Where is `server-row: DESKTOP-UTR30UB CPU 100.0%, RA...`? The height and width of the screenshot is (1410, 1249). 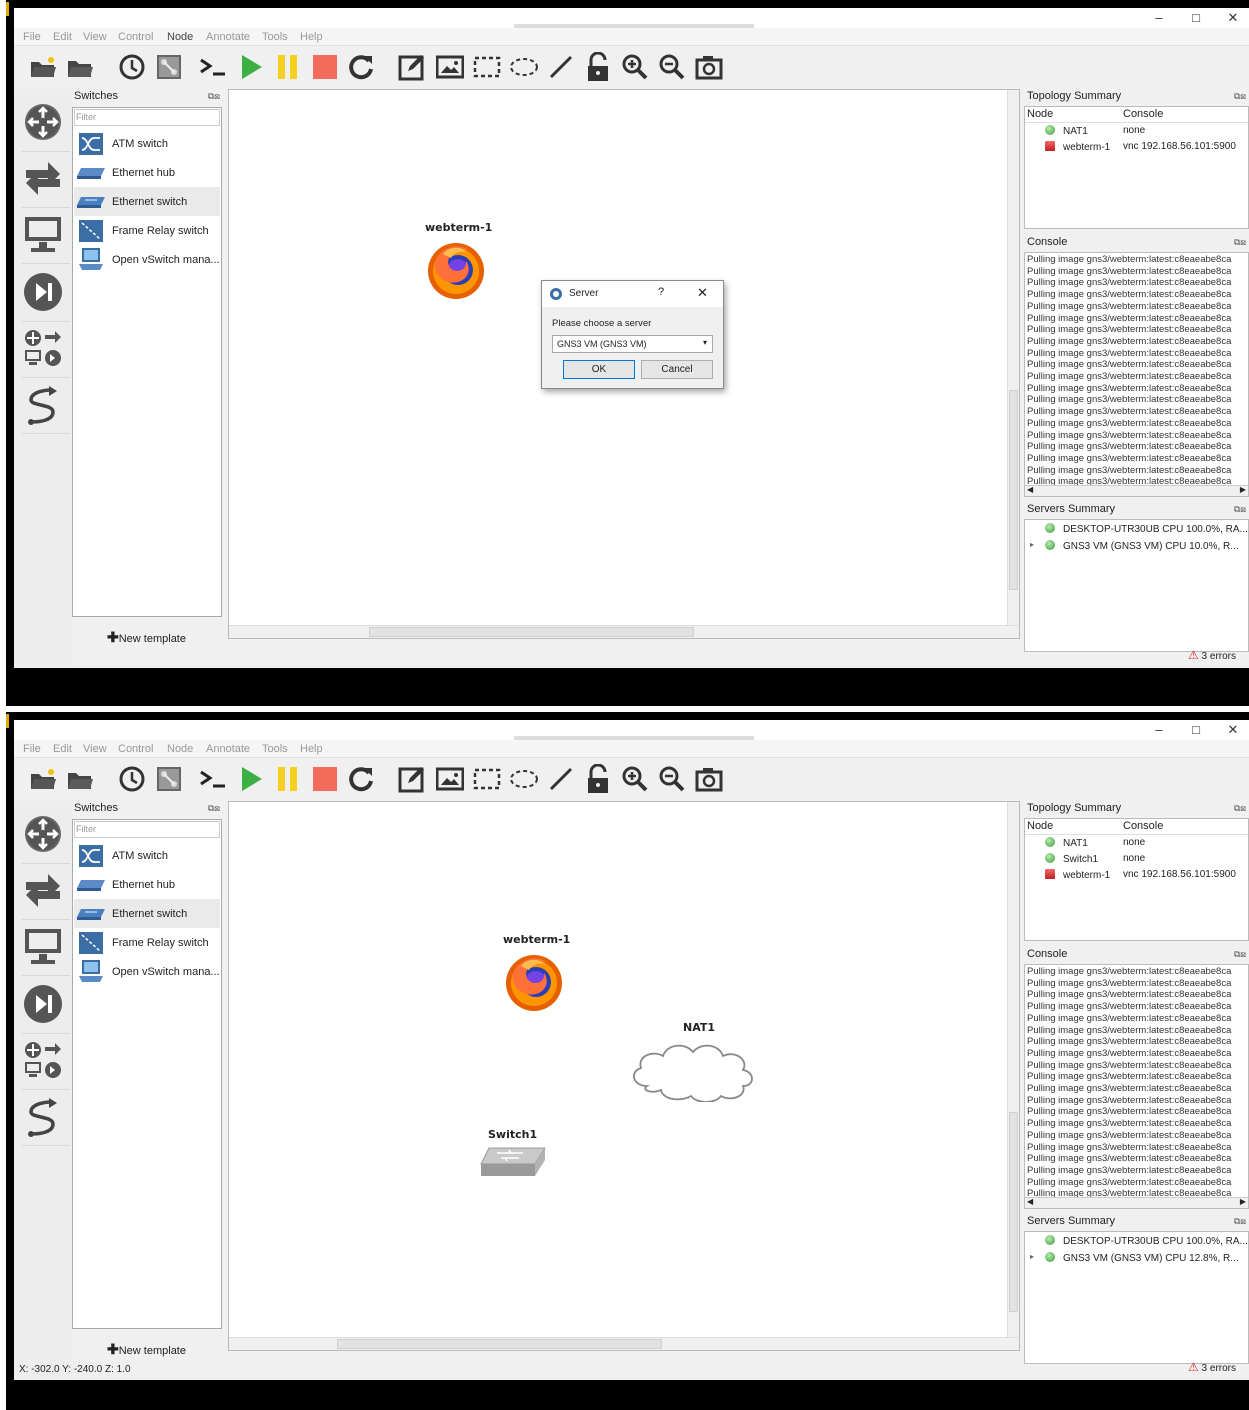
server-row: DESKTOP-UTR30UB CPU 100.0%, RA... is located at coordinates (1146, 529).